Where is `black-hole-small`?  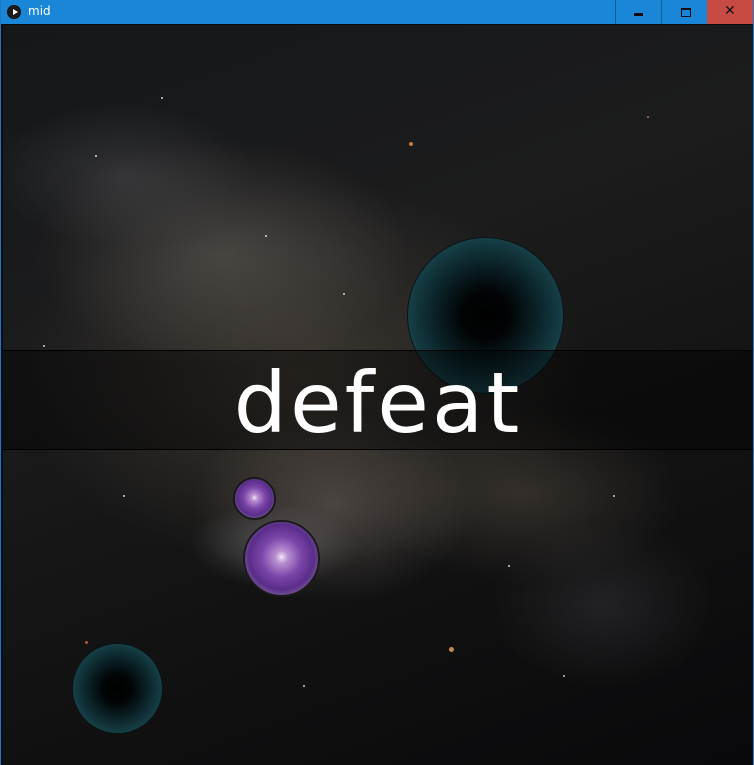
black-hole-small is located at coordinates (117, 688).